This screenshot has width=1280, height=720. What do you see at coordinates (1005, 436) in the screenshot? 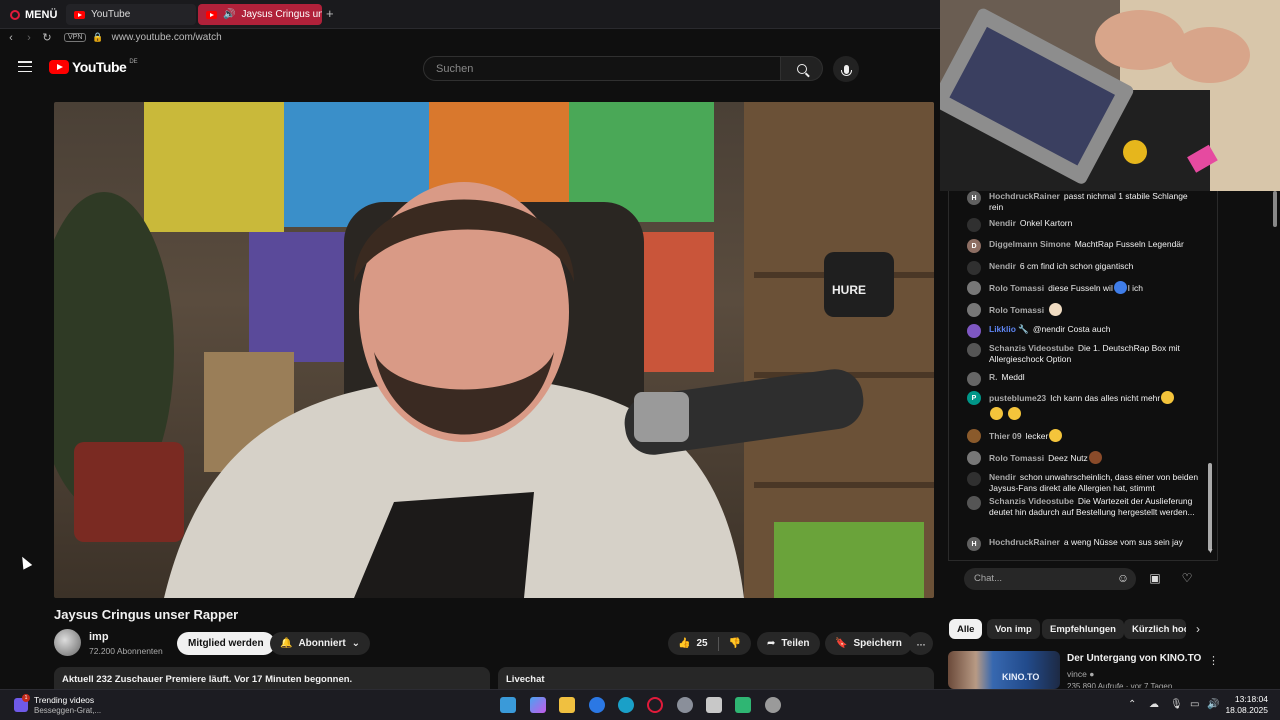
I see `chat-author: Thier 09` at bounding box center [1005, 436].